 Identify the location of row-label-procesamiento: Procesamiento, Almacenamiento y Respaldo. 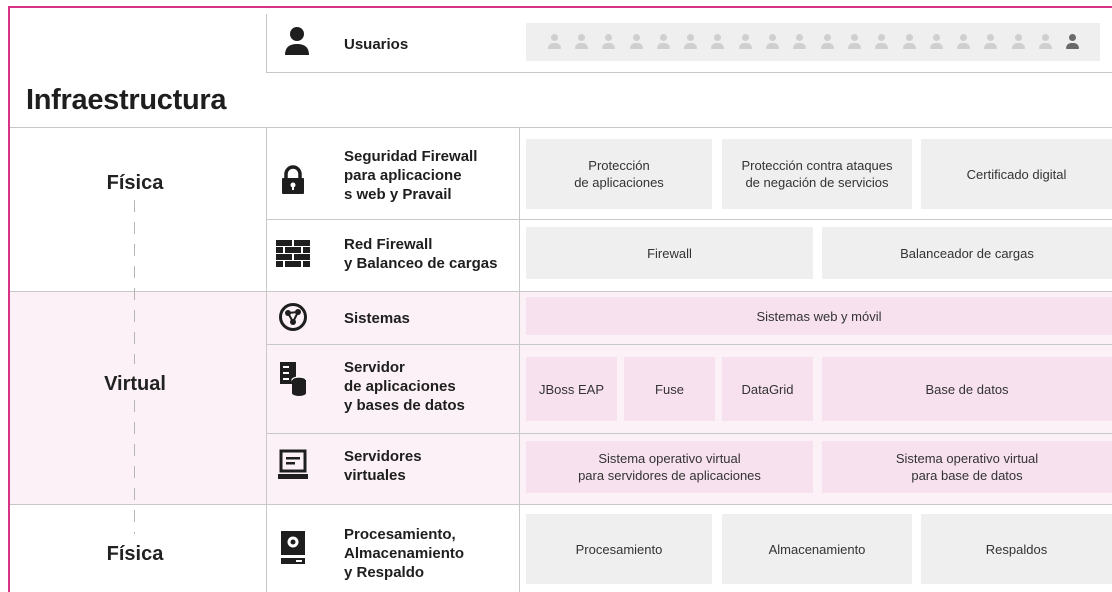
(404, 553).